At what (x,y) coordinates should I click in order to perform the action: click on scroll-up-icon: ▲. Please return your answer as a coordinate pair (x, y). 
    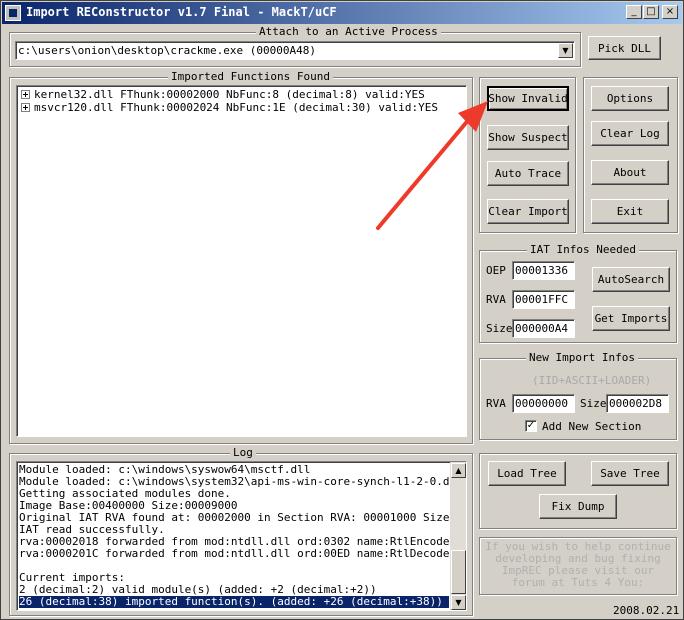
    Looking at the image, I should click on (458, 470).